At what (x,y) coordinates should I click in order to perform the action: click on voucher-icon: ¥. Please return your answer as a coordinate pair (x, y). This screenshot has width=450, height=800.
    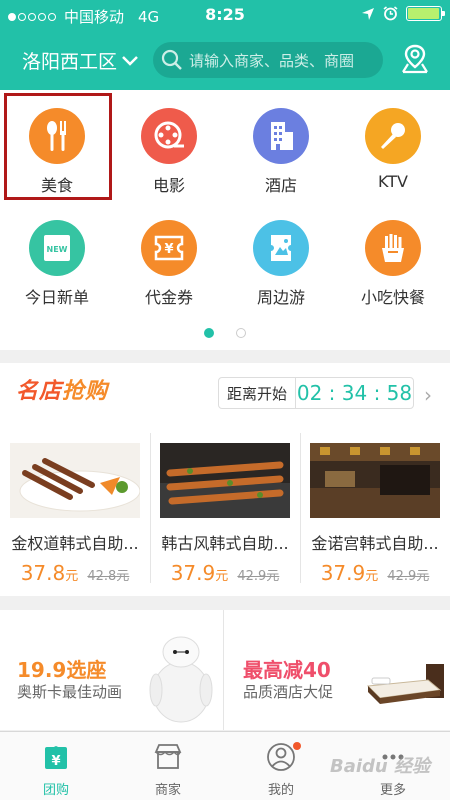
    Looking at the image, I should click on (169, 248).